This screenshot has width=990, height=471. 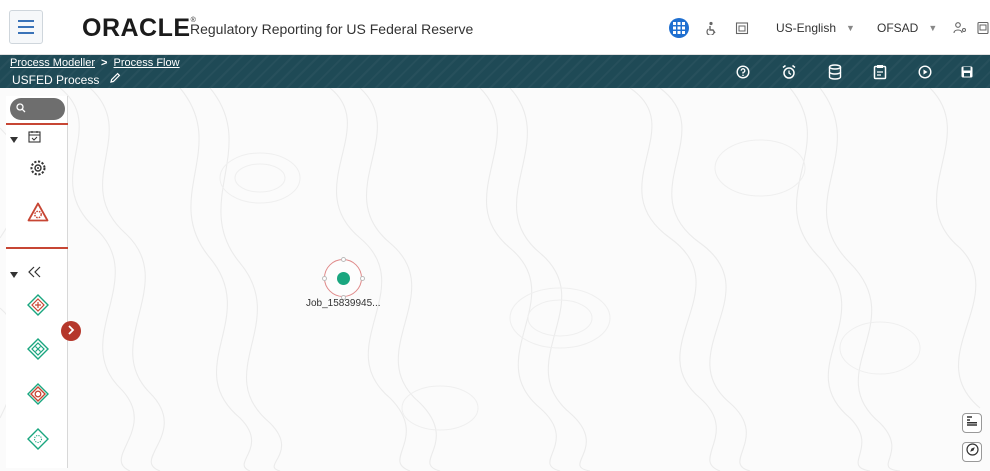 I want to click on help-book-icon, so click(x=982, y=28).